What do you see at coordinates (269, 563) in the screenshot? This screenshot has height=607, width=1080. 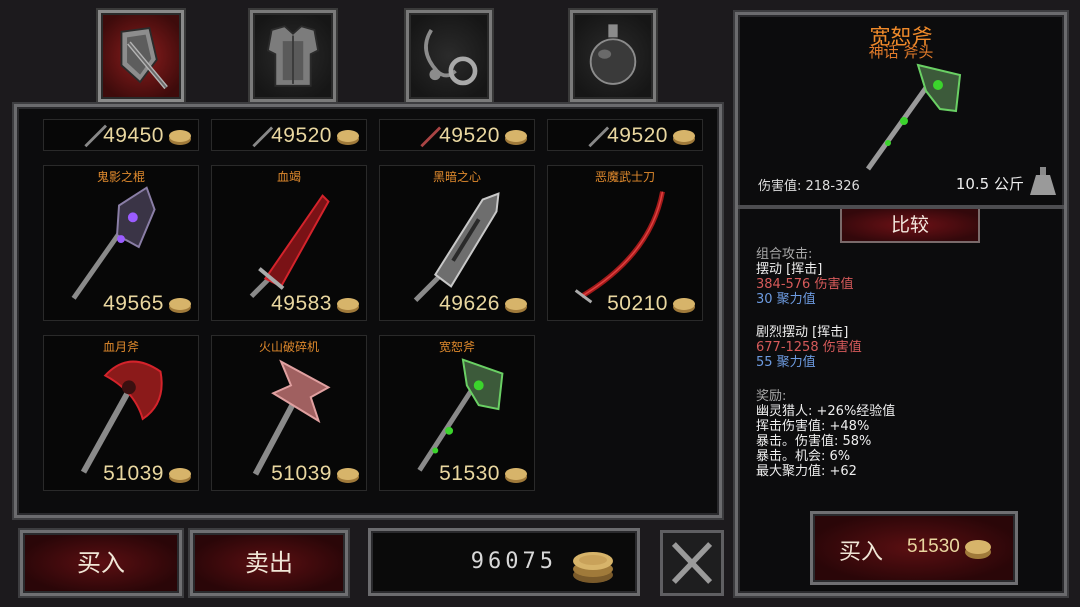 I see `sell-button: 卖出` at bounding box center [269, 563].